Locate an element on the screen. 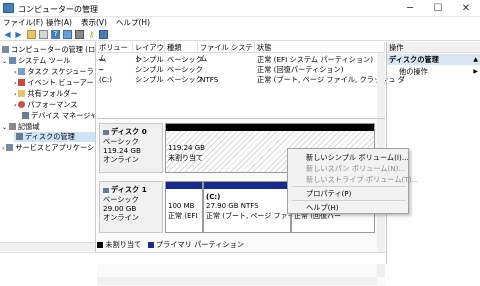 This screenshot has height=286, width=480. folder-icon is located at coordinates (22, 93).